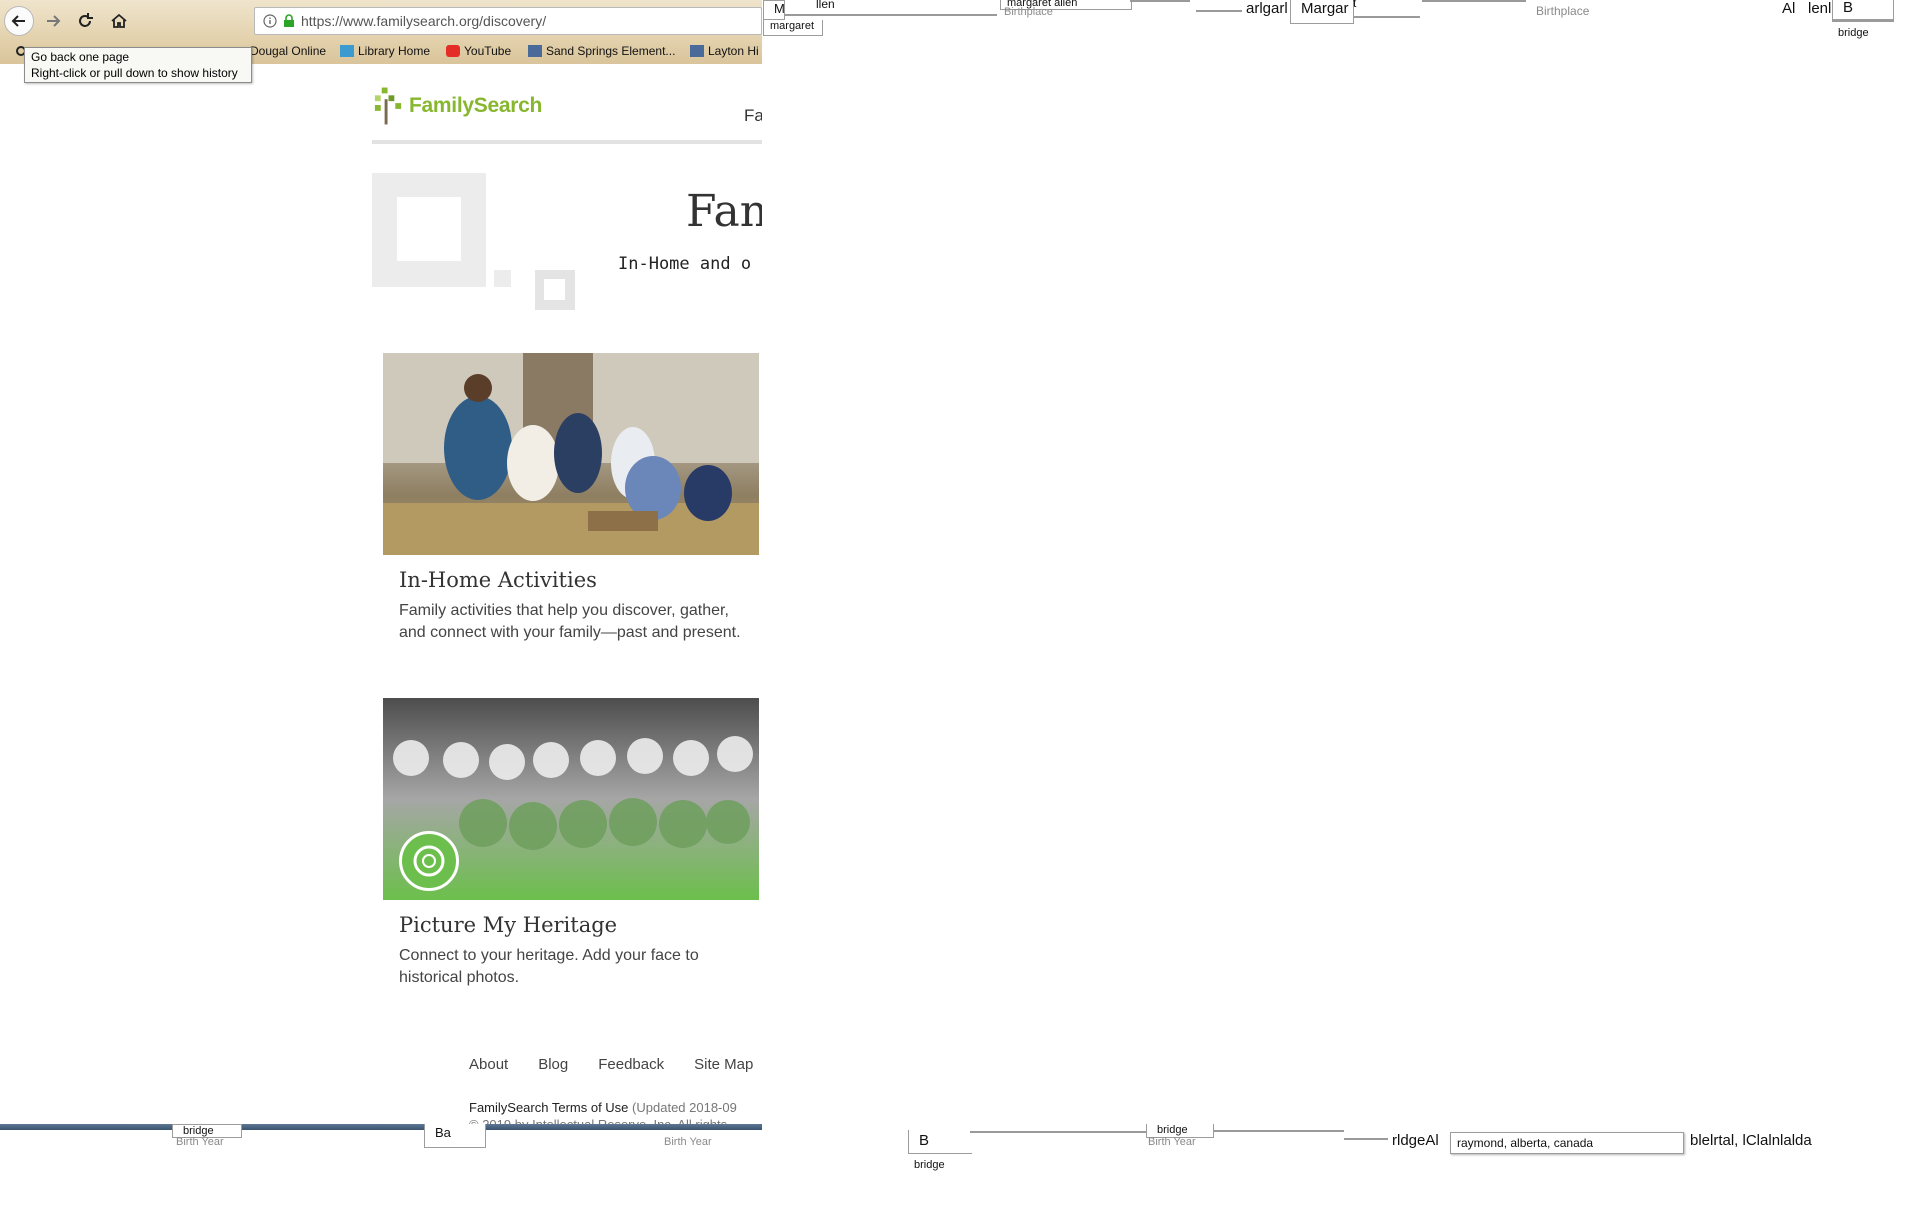 The height and width of the screenshot is (1210, 1930). Describe the element at coordinates (429, 229) in the screenshot. I see `decorative-square-inner` at that location.